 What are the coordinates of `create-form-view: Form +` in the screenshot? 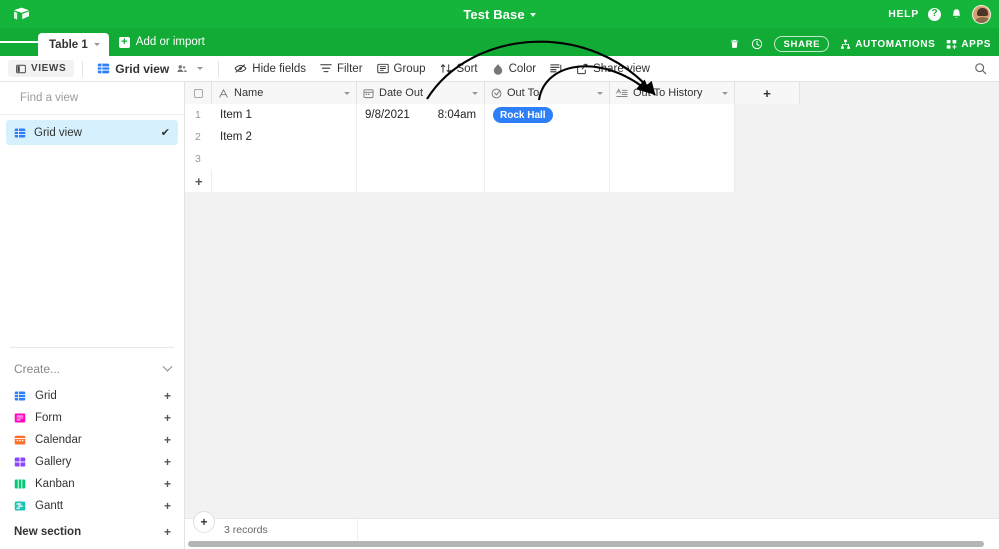 It's located at (92, 418).